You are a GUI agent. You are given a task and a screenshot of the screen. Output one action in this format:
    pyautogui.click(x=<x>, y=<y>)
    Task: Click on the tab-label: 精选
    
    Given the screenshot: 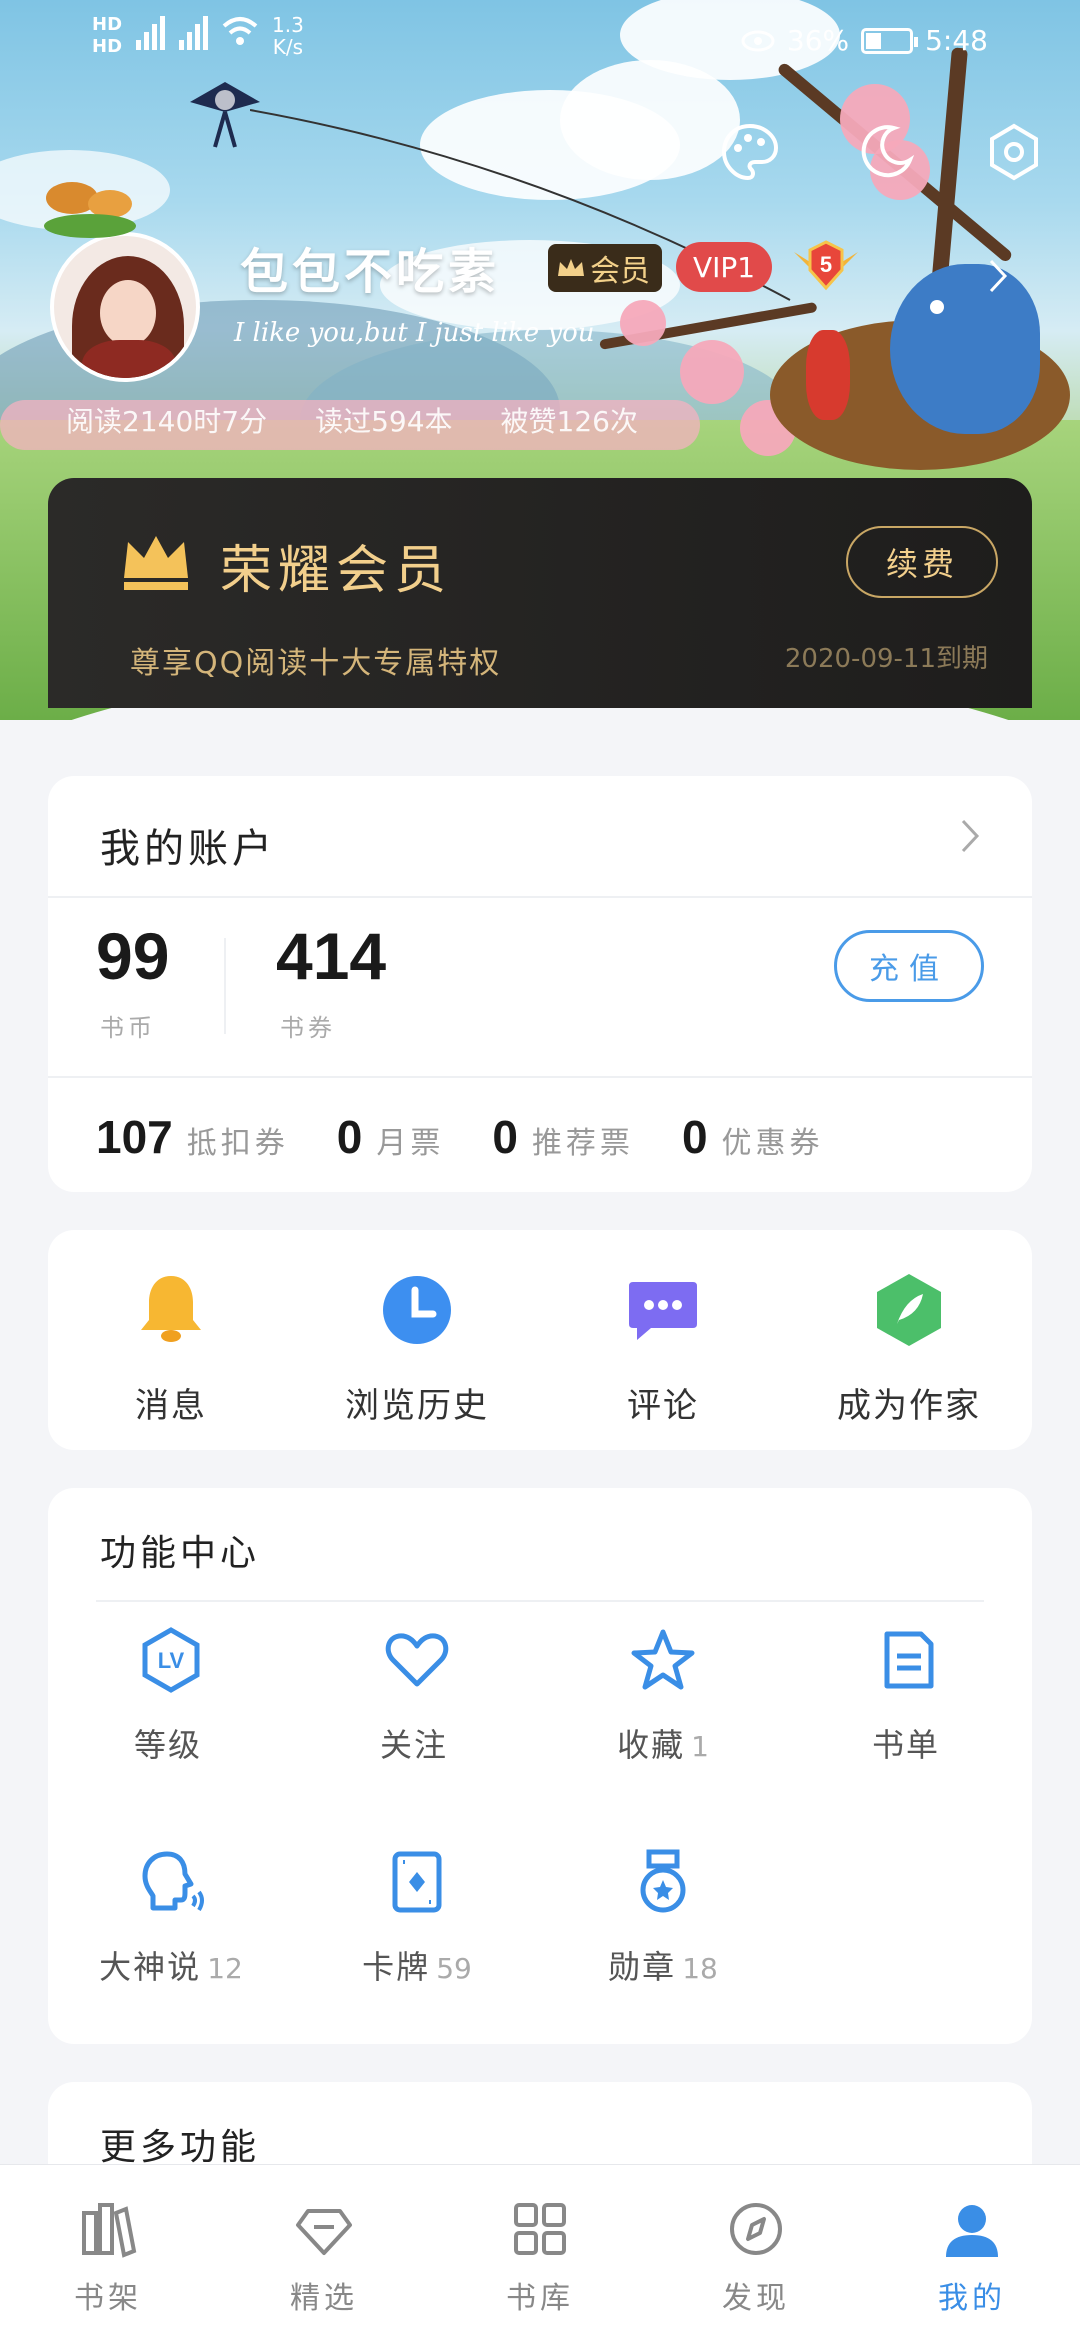 What is the action you would take?
    pyautogui.click(x=324, y=2298)
    